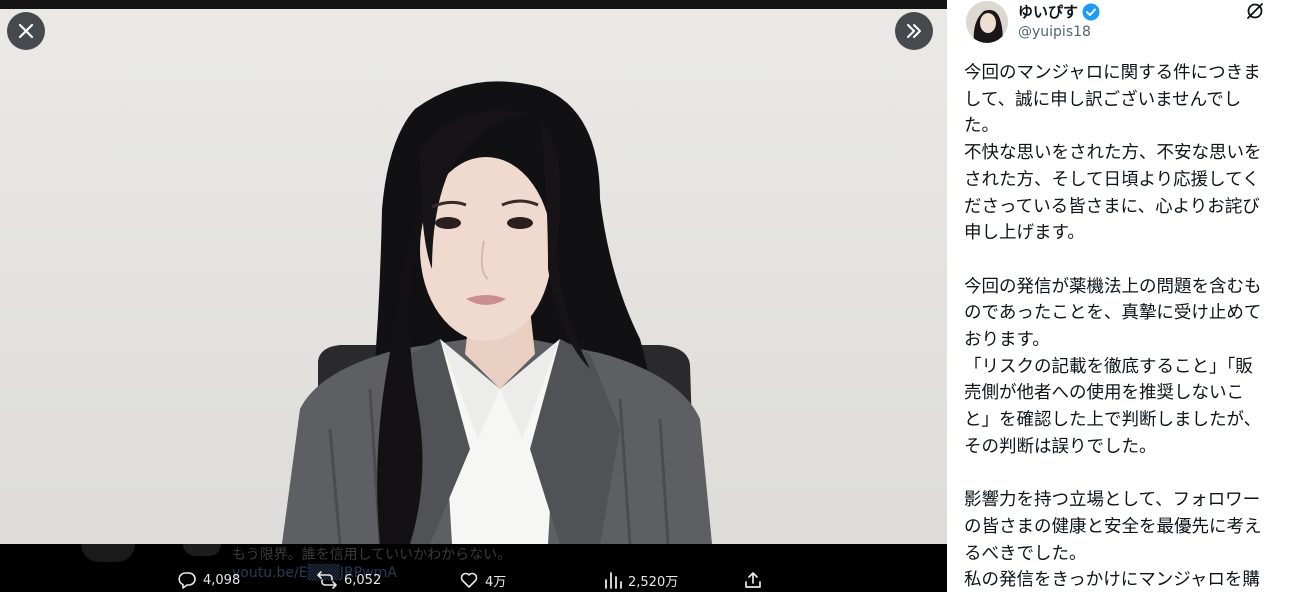  What do you see at coordinates (473, 4) in the screenshot?
I see `top-strip` at bounding box center [473, 4].